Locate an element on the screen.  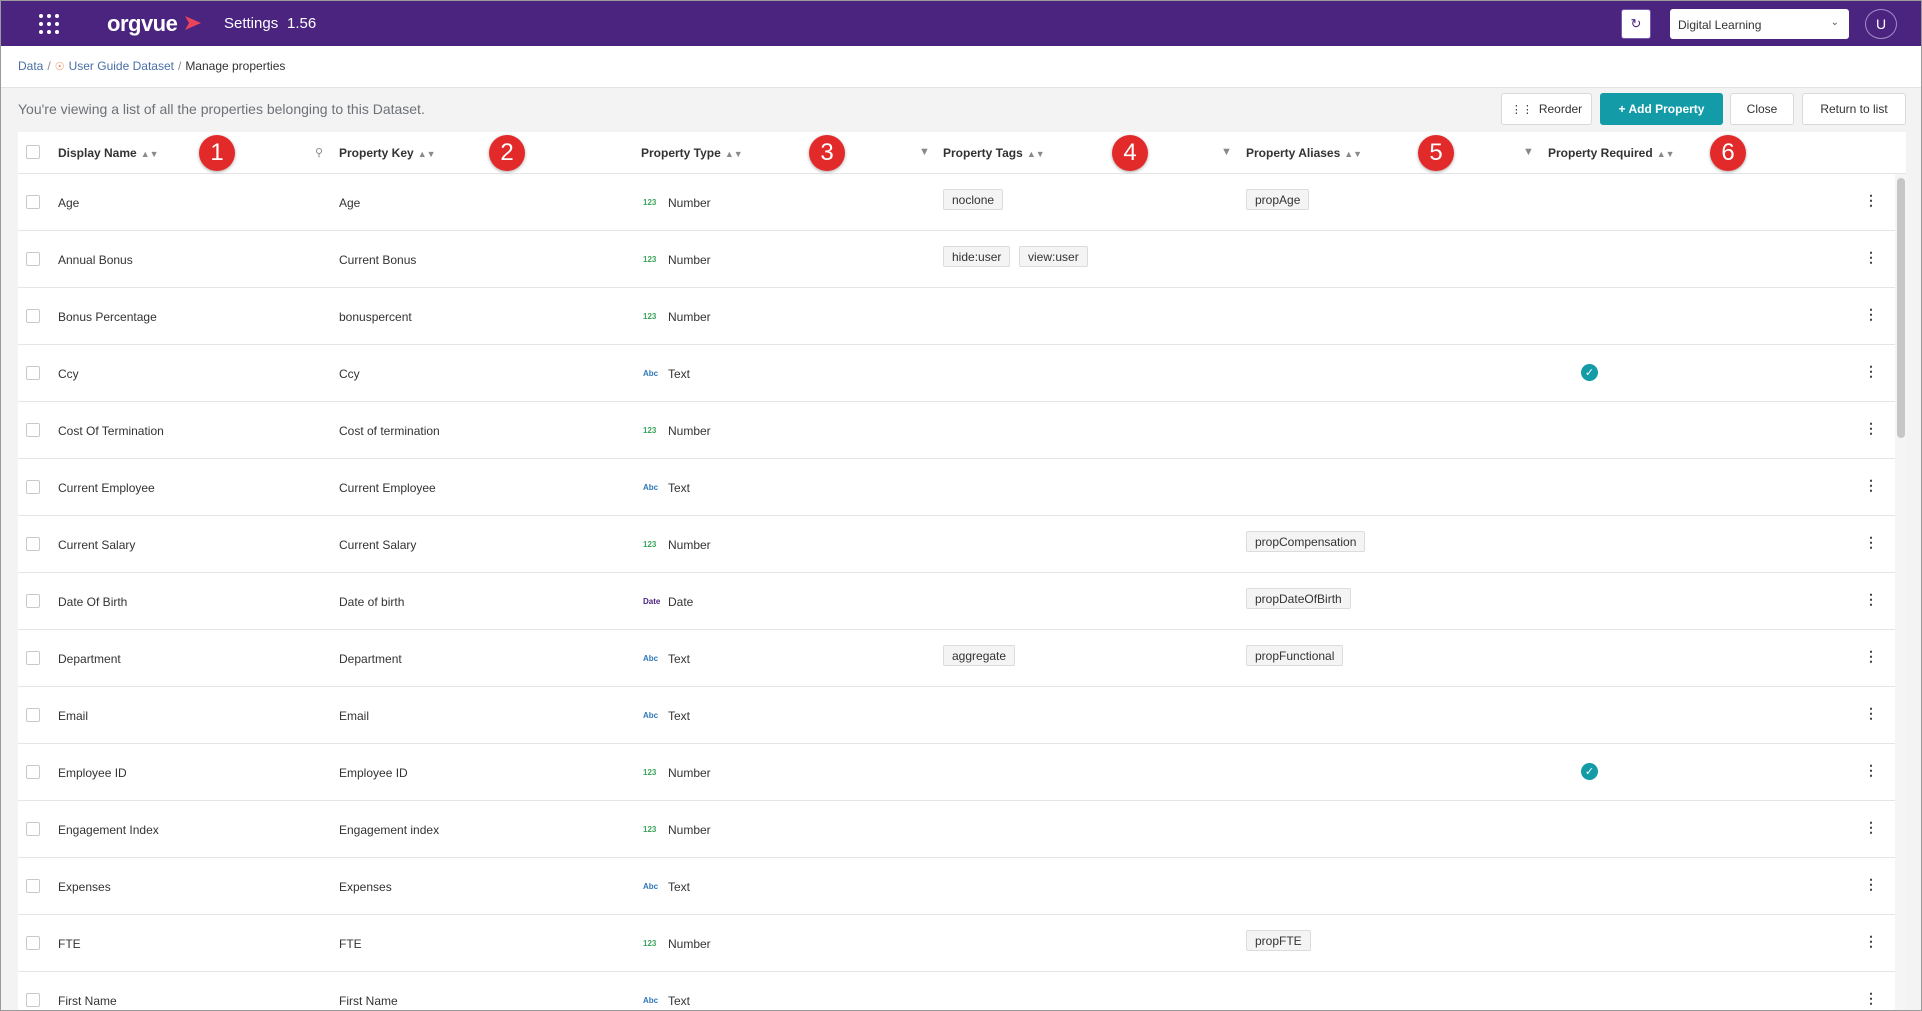
user-avatar: U is located at coordinates (1881, 24).